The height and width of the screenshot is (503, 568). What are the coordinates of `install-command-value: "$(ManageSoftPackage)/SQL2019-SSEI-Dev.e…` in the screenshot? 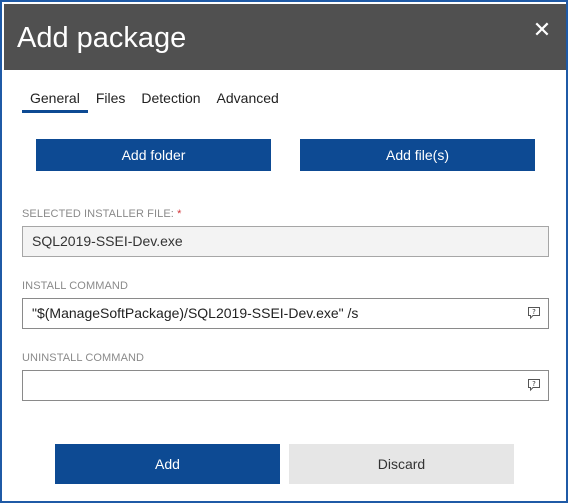 It's located at (195, 313).